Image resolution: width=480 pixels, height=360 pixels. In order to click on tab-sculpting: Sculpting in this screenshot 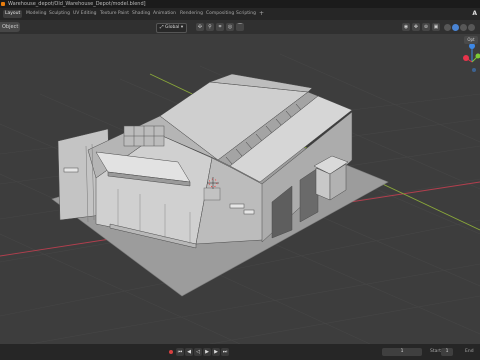, I will do `click(59, 14)`.